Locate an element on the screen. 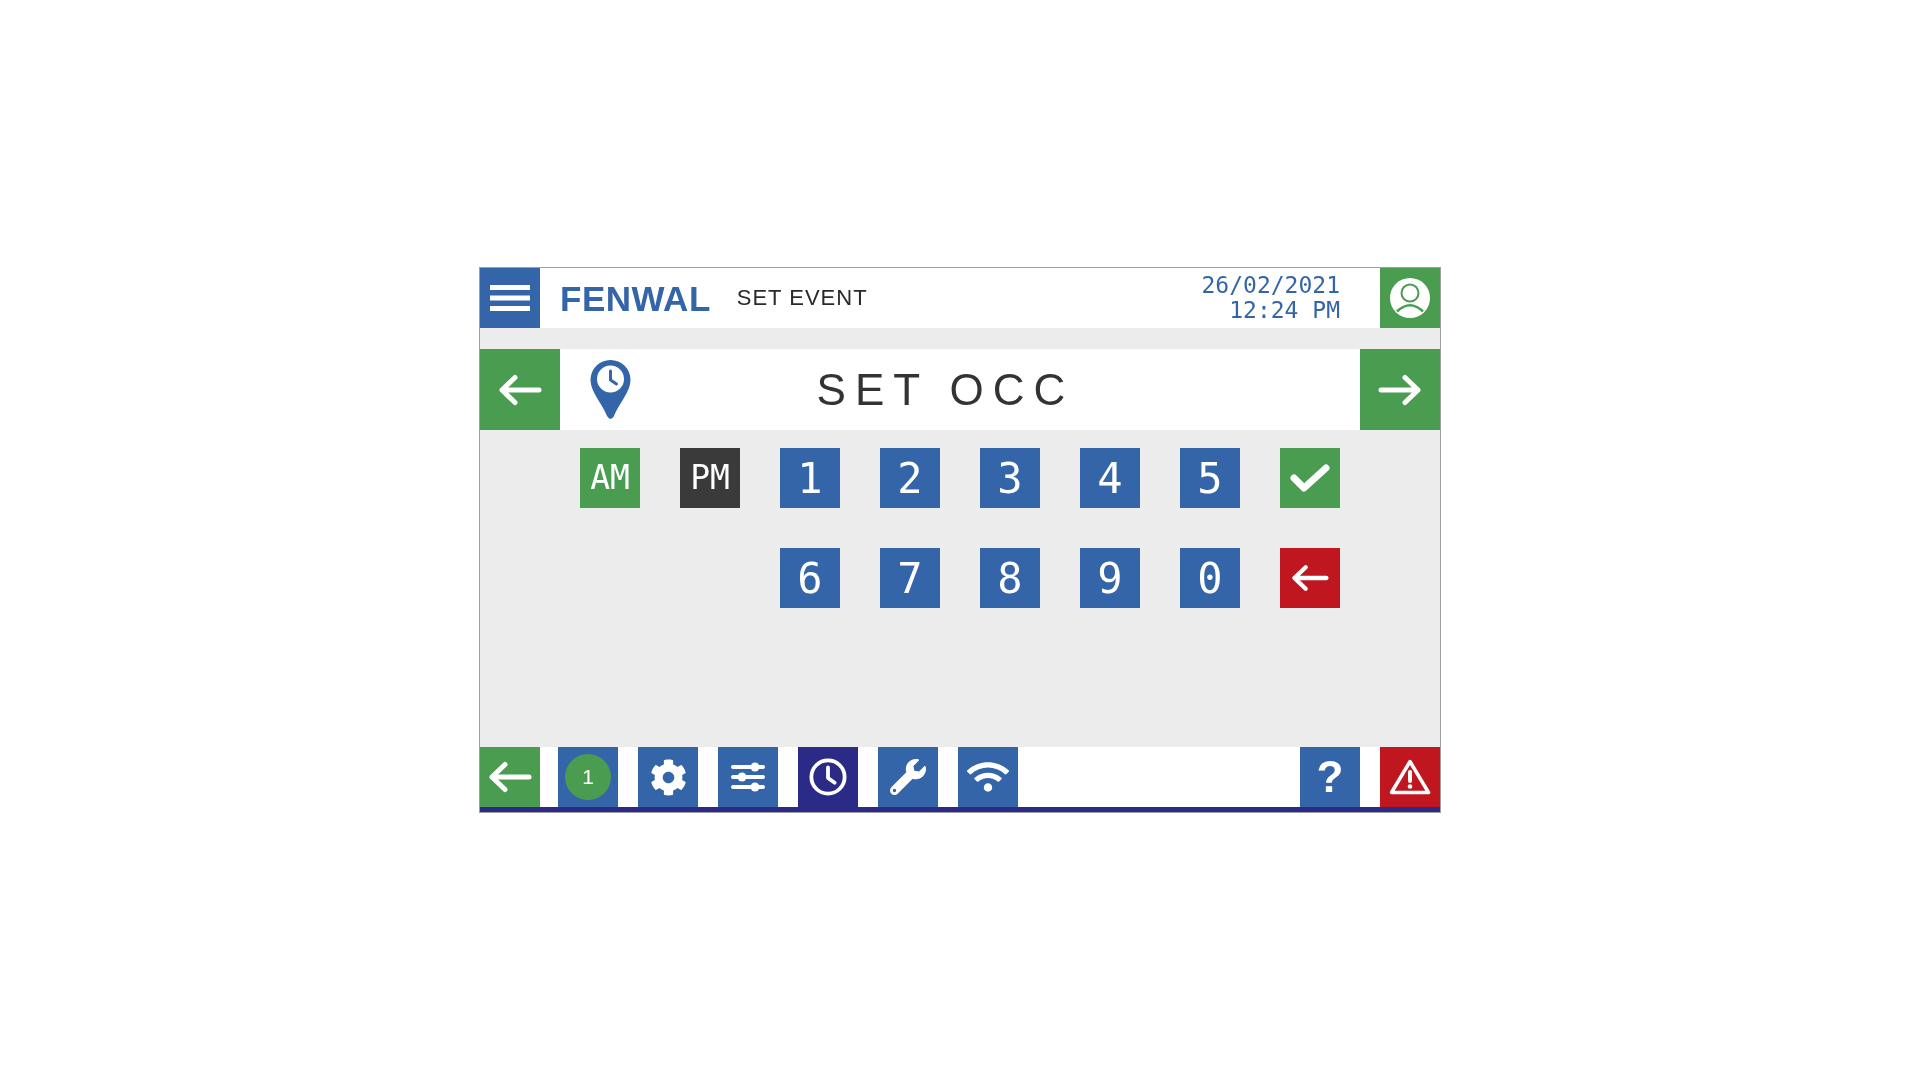  digit-key: 1 is located at coordinates (810, 478).